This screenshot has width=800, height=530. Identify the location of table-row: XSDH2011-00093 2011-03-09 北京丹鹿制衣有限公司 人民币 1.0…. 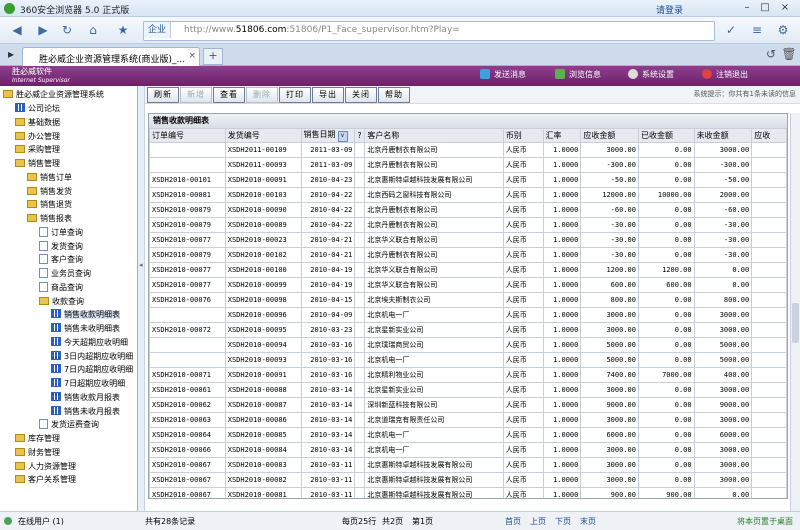
(468, 165).